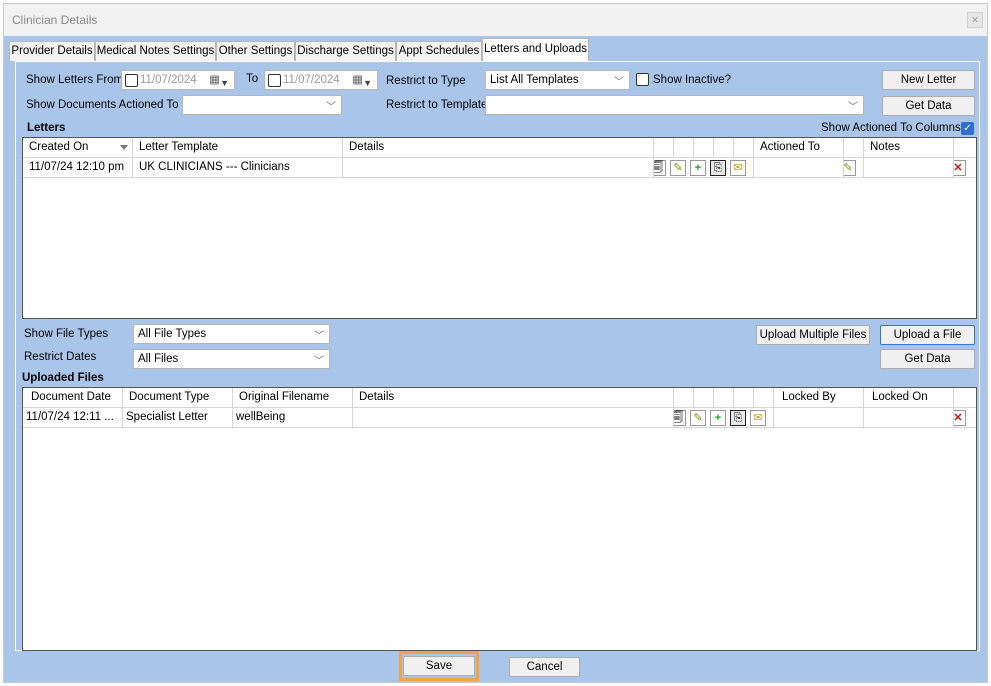 The height and width of the screenshot is (686, 991). What do you see at coordinates (513, 418) in the screenshot?
I see `upload-details-cell` at bounding box center [513, 418].